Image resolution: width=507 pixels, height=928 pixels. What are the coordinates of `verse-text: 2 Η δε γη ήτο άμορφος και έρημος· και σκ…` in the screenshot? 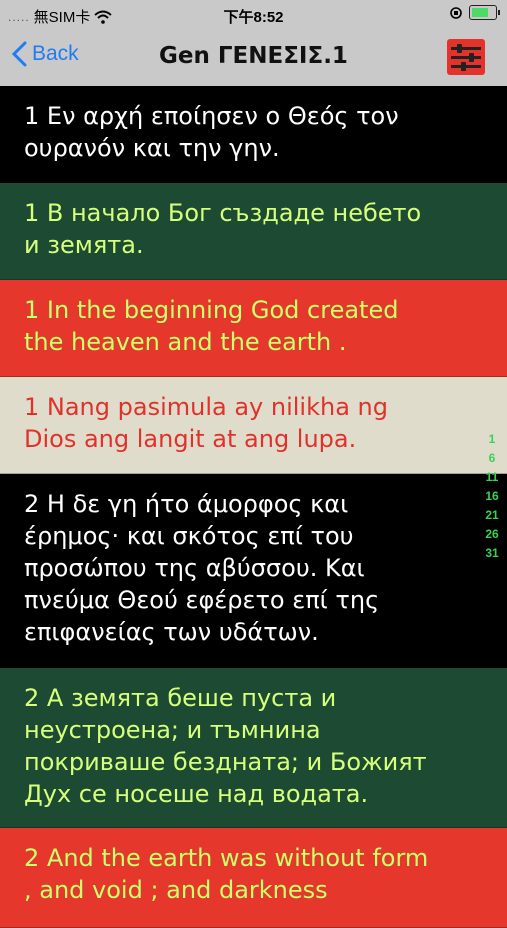 It's located at (202, 568).